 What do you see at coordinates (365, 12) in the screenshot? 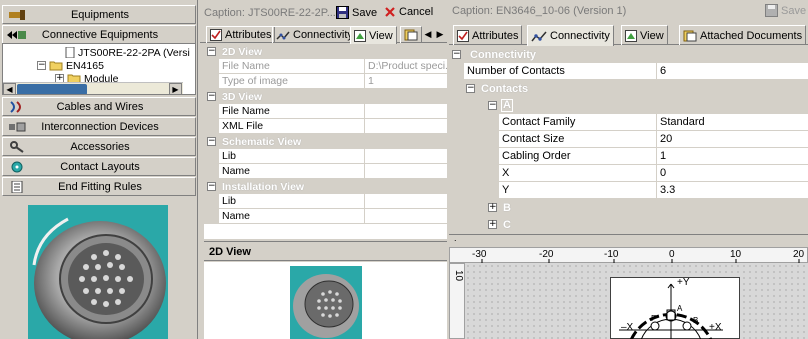
I see `save-button-label: Save` at bounding box center [365, 12].